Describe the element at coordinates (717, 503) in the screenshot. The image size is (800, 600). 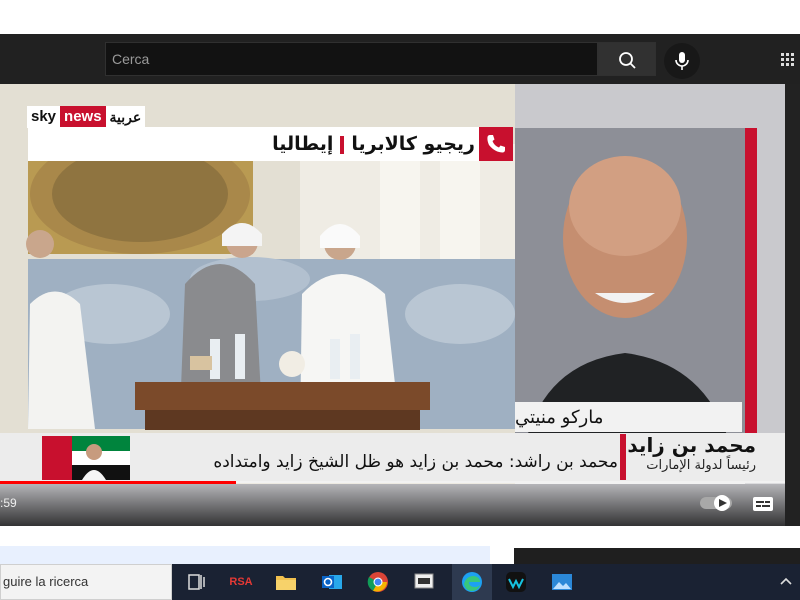
I see `autoplay-toggle` at that location.